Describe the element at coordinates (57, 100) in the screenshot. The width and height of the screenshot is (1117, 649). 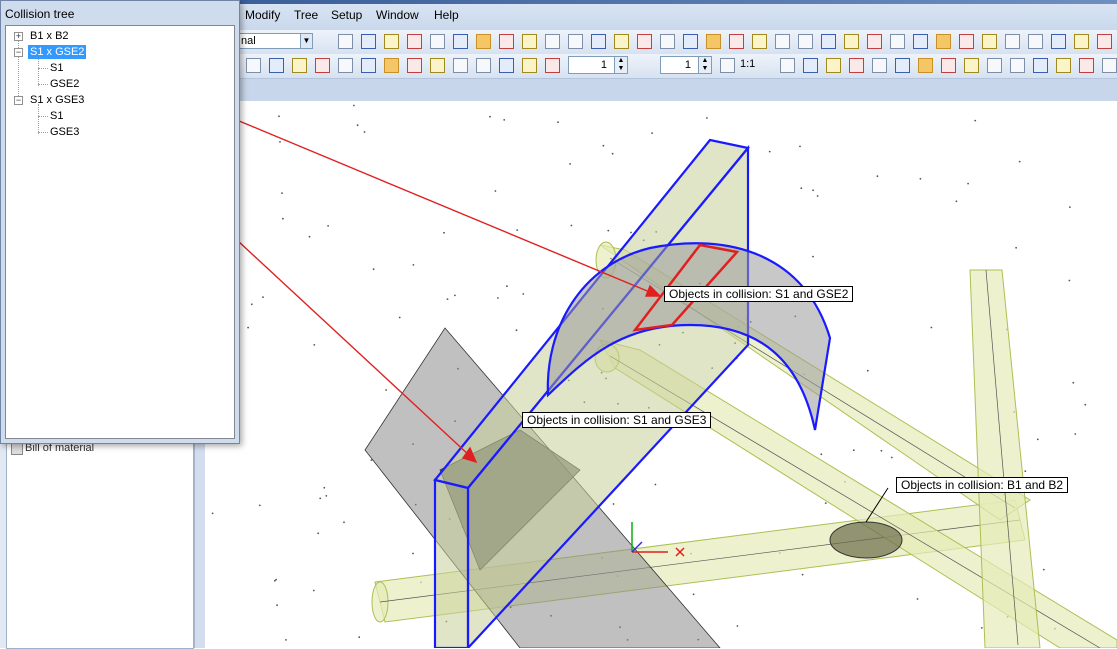
I see `tree-node-s1-gse3: S1 x GSE3` at that location.